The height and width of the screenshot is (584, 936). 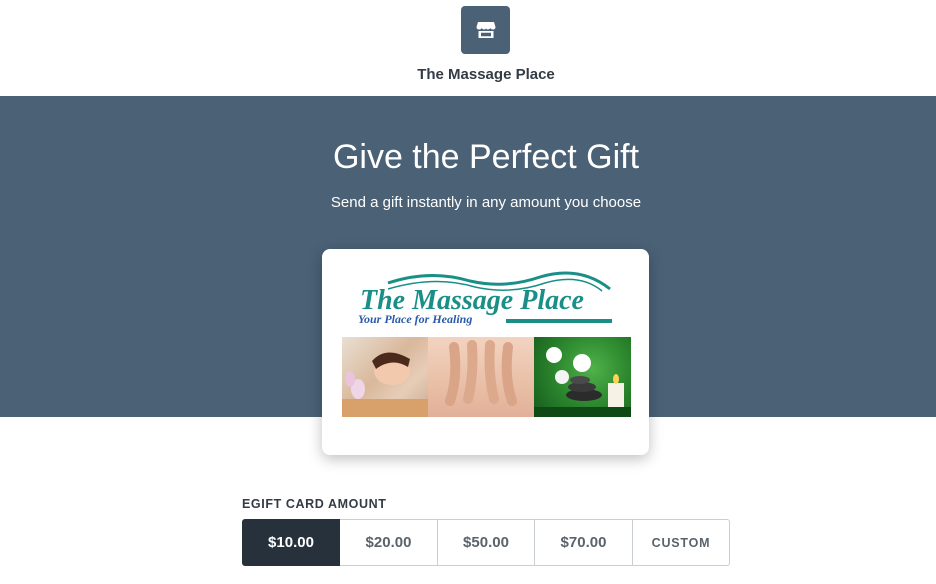 What do you see at coordinates (584, 542) in the screenshot?
I see `amount-option-70: $70.00` at bounding box center [584, 542].